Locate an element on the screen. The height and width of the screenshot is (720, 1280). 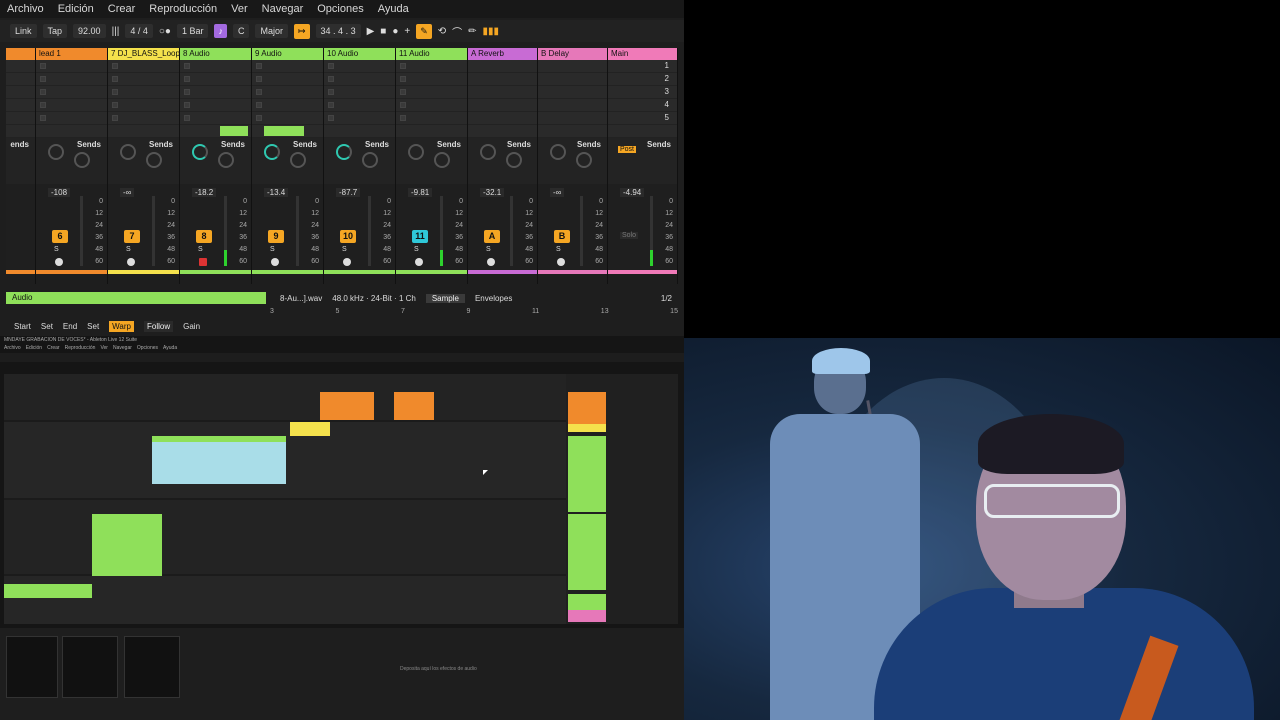
playing-clip-indicator is located at coordinates (234, 131).